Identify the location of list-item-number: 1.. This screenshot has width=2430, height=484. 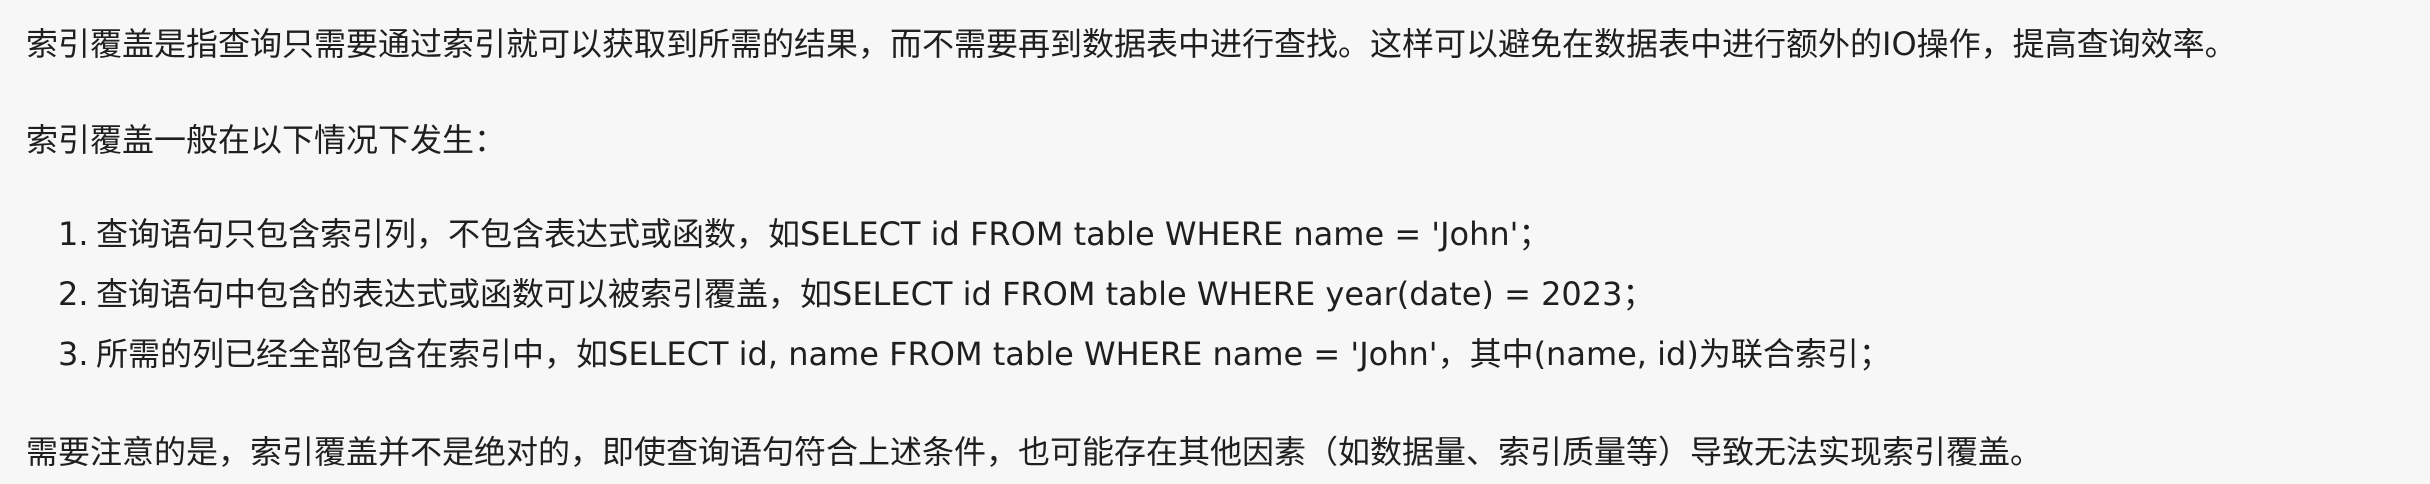
(73, 234).